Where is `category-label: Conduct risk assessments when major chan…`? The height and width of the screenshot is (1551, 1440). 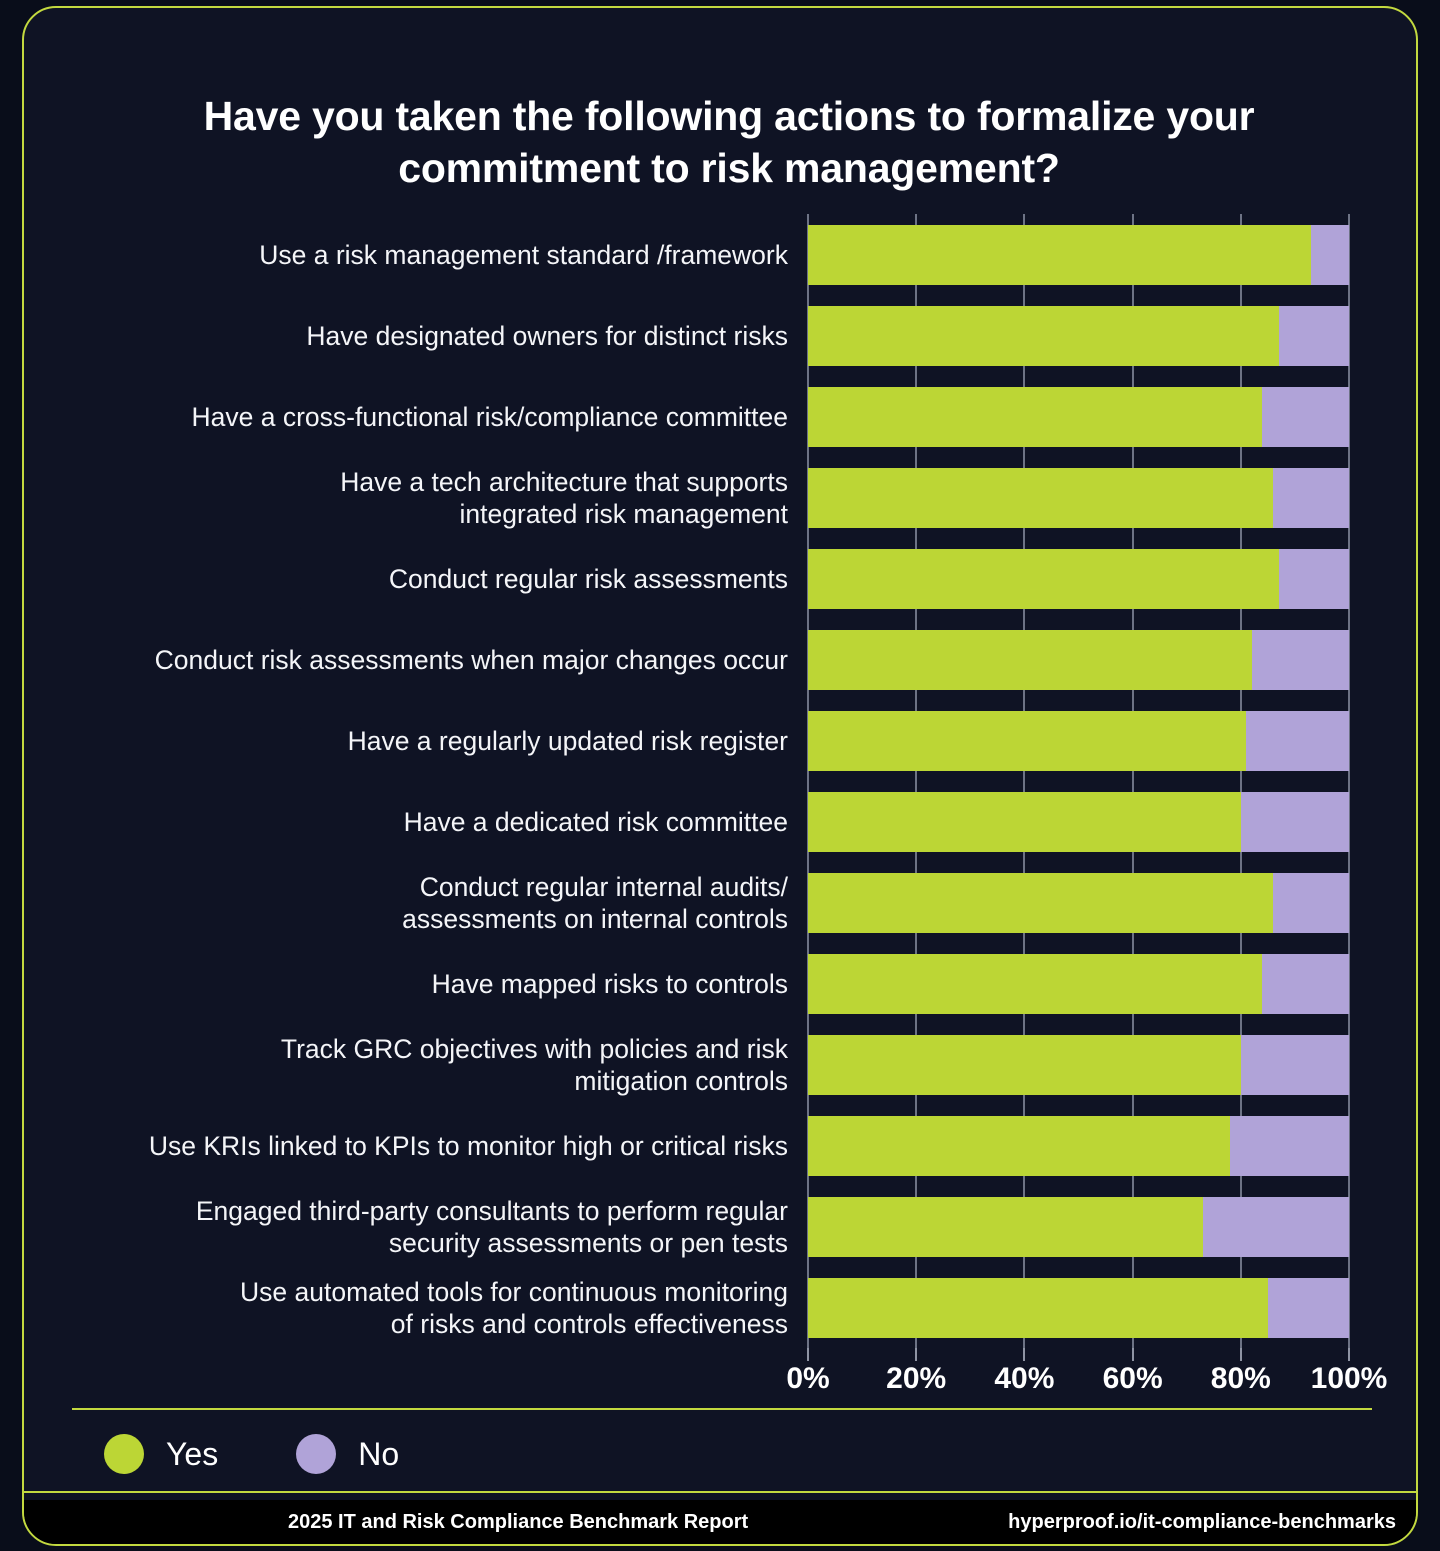 category-label: Conduct risk assessments when major chan… is located at coordinates (471, 659).